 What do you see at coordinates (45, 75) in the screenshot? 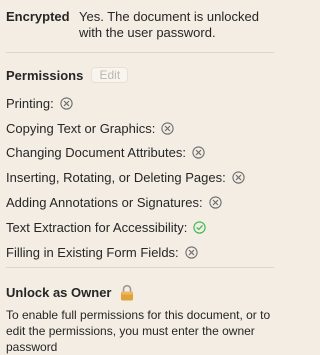
I see `permissions-title: Permissions` at bounding box center [45, 75].